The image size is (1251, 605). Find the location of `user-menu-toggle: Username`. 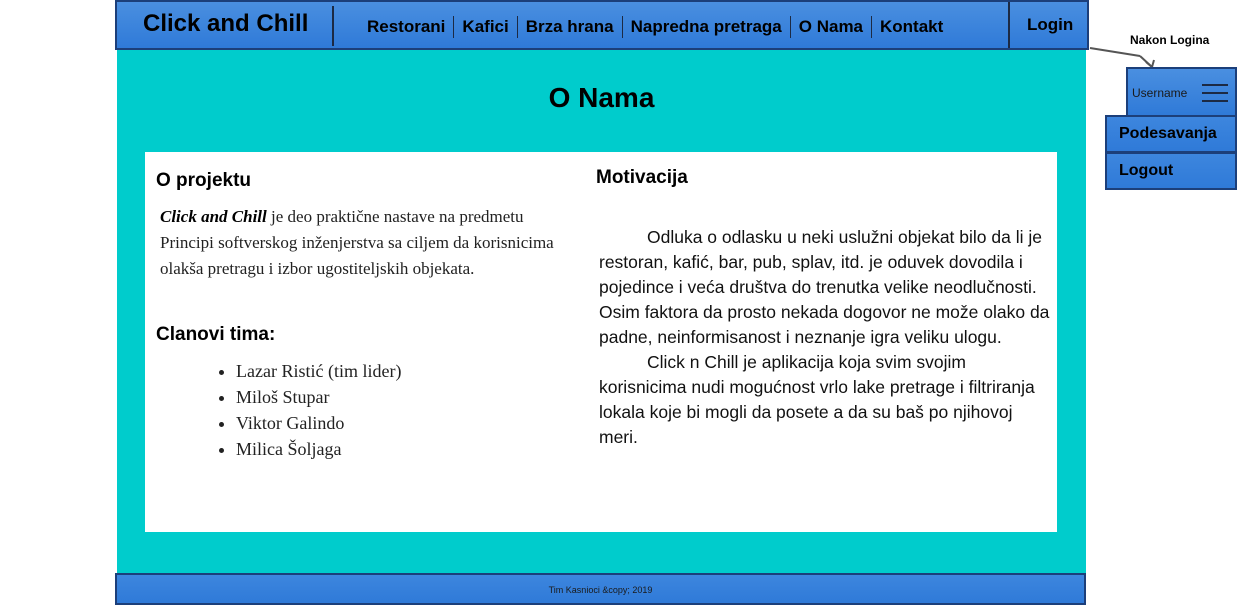

user-menu-toggle: Username is located at coordinates (1181, 92).